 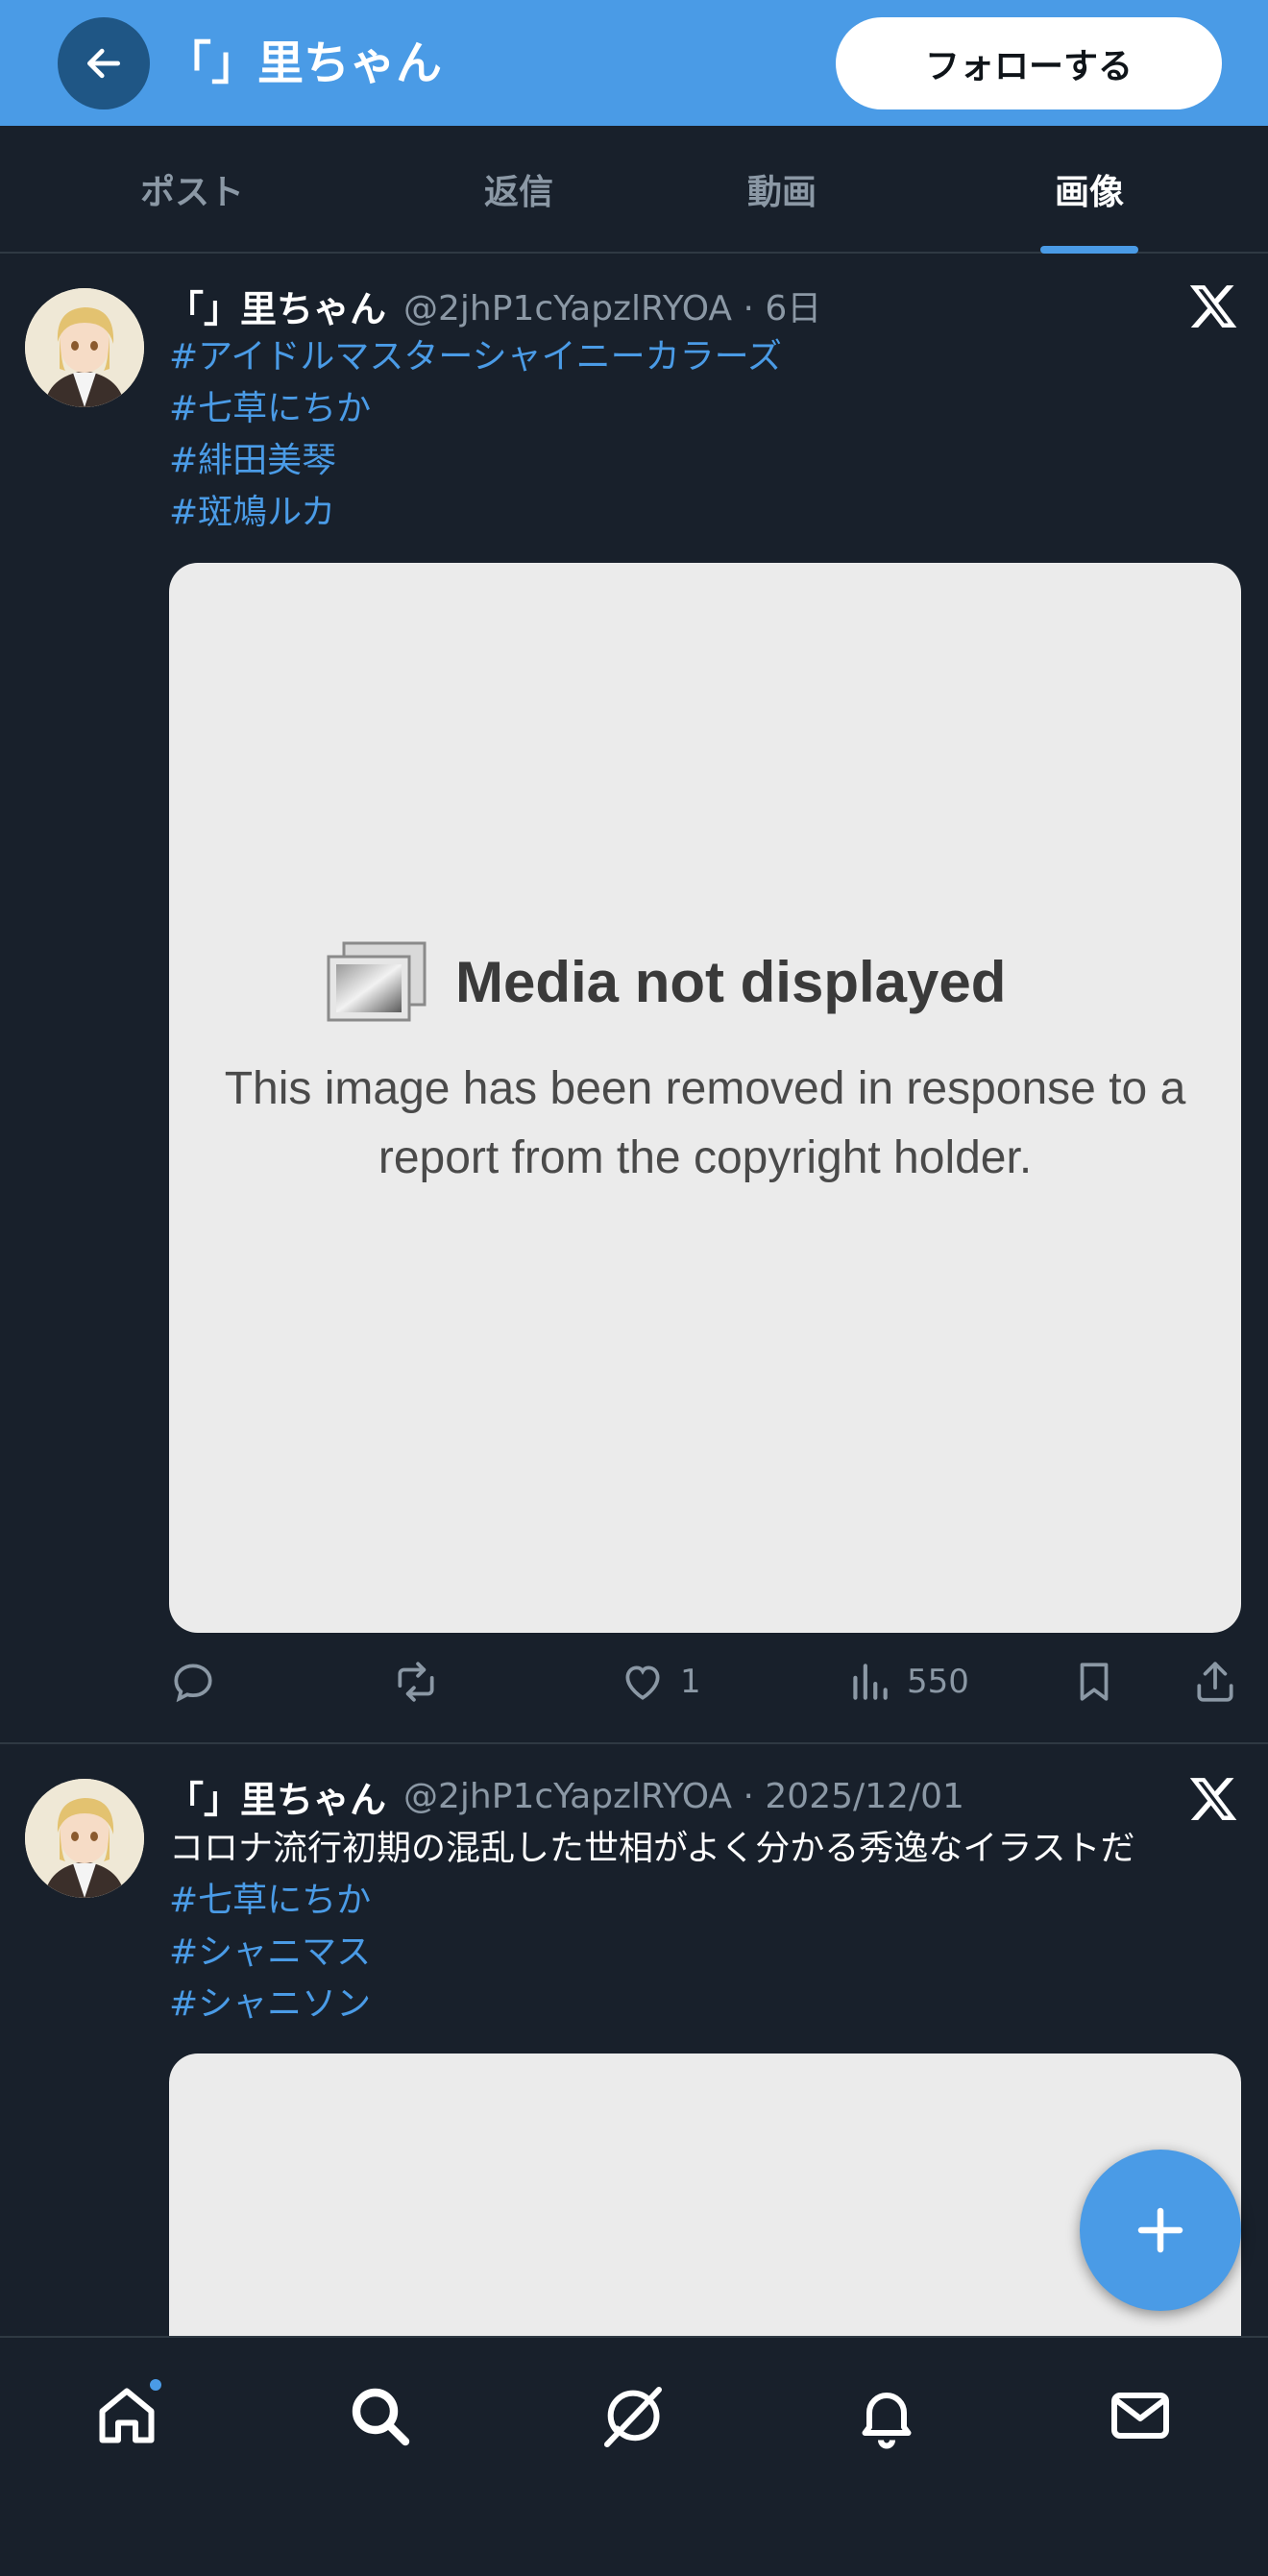 I want to click on analytics-icon, so click(x=870, y=1682).